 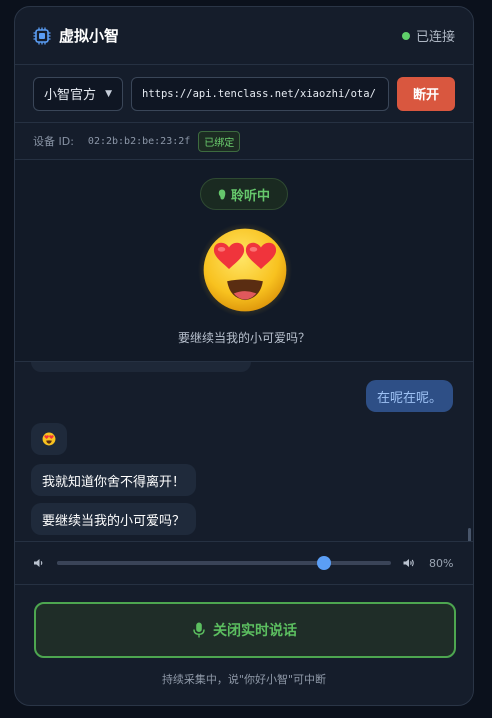 I want to click on message-bubble-partial, so click(x=141, y=367).